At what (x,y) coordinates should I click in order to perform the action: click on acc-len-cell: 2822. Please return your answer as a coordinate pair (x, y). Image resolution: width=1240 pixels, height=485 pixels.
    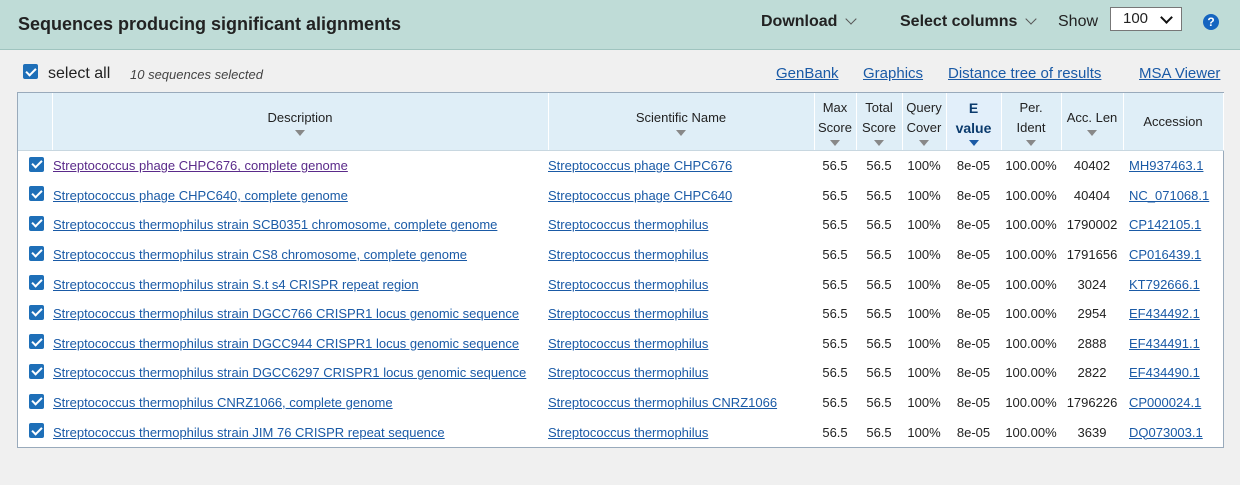
    Looking at the image, I should click on (1092, 373).